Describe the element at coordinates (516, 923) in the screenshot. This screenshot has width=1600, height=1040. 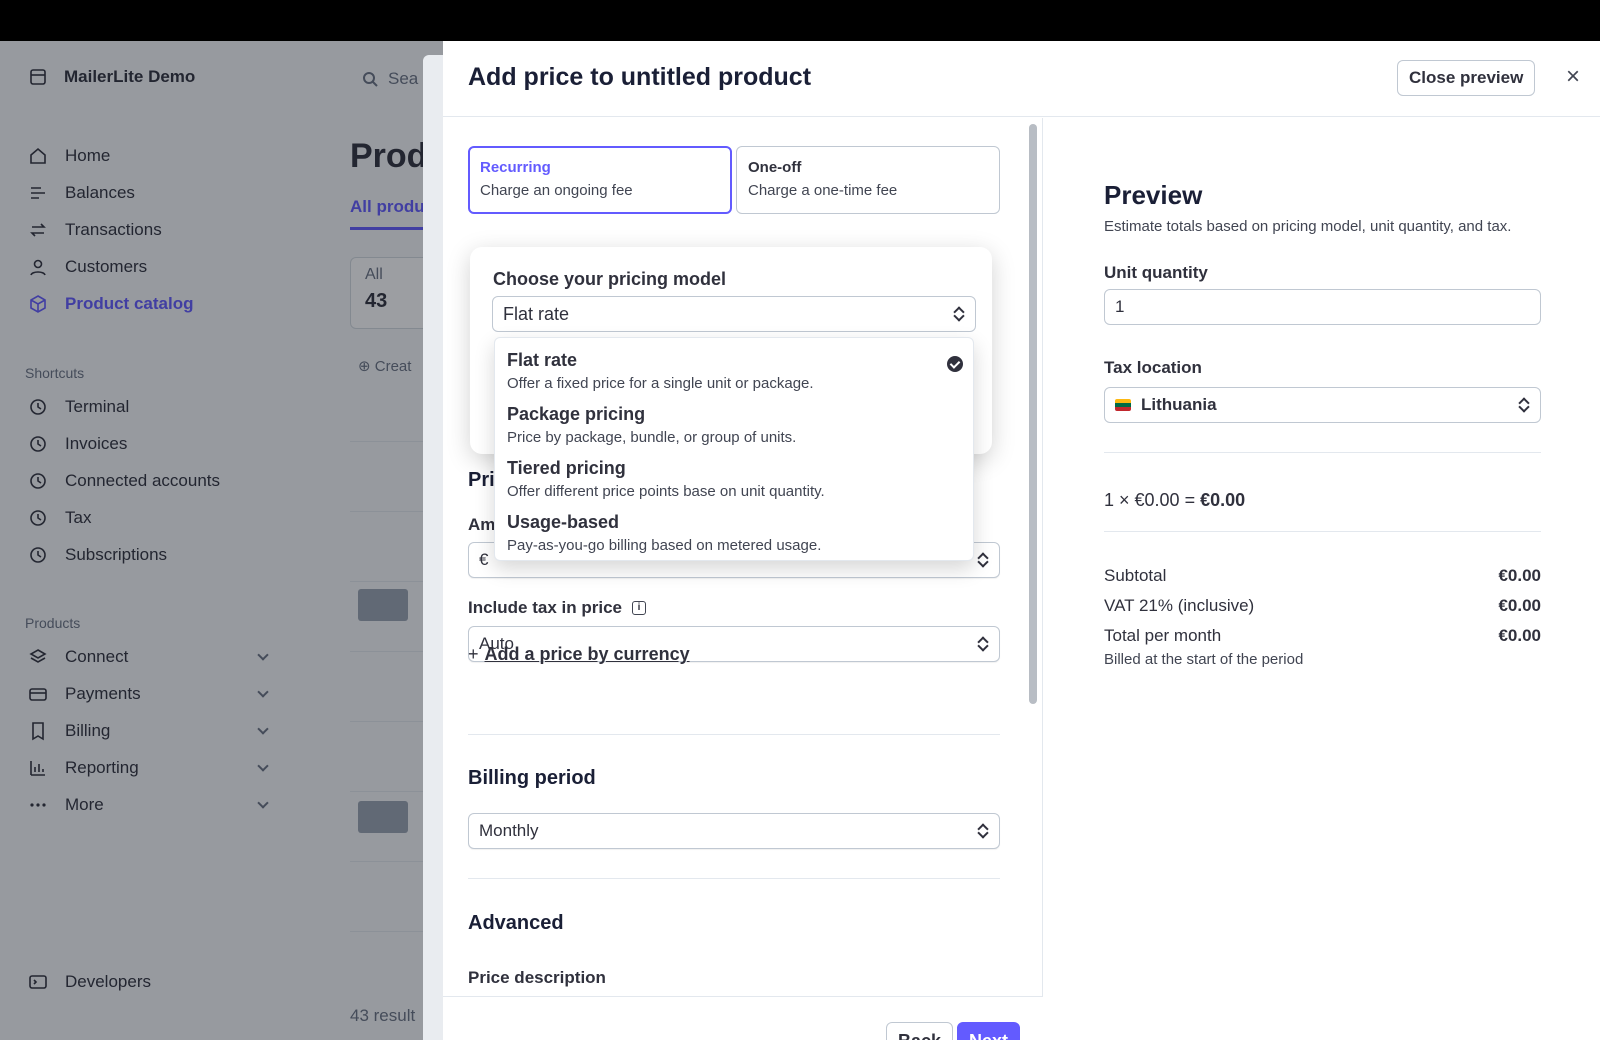
I see `advanced-title: Advanced` at that location.